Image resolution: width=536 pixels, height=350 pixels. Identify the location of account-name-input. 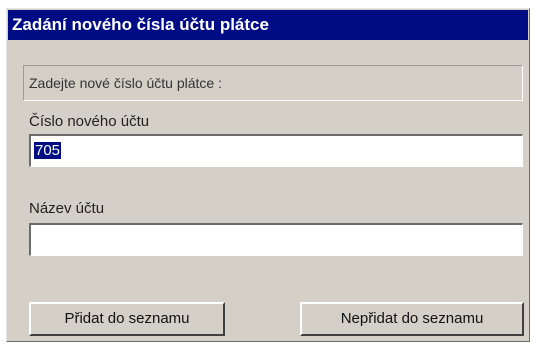
(276, 239).